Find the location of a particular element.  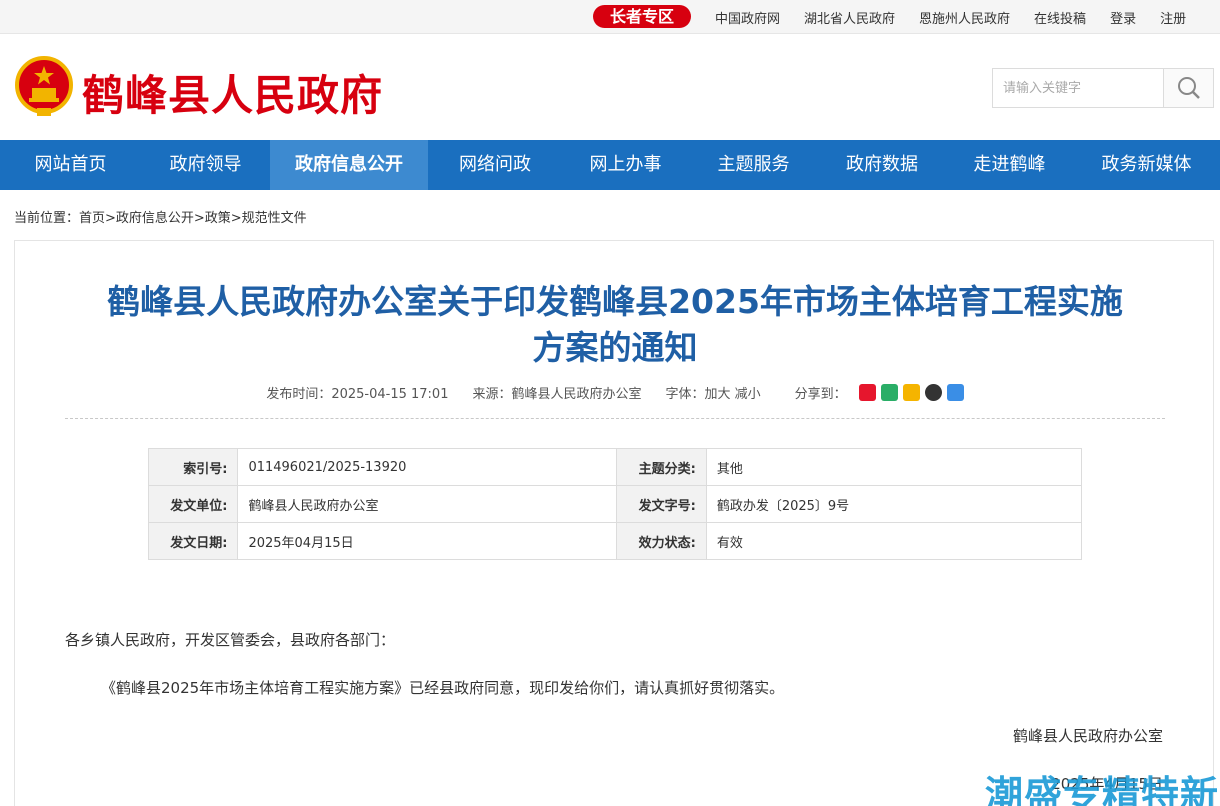

date-value: 2025年04月15日 is located at coordinates (427, 541).